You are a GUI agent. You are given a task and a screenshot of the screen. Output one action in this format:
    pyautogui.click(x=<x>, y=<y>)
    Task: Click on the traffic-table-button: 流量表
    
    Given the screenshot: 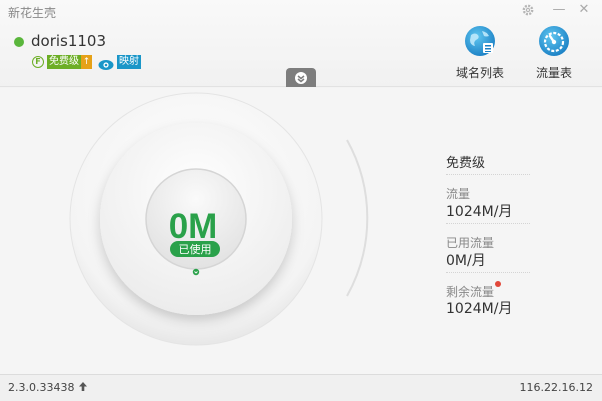 What is the action you would take?
    pyautogui.click(x=554, y=52)
    